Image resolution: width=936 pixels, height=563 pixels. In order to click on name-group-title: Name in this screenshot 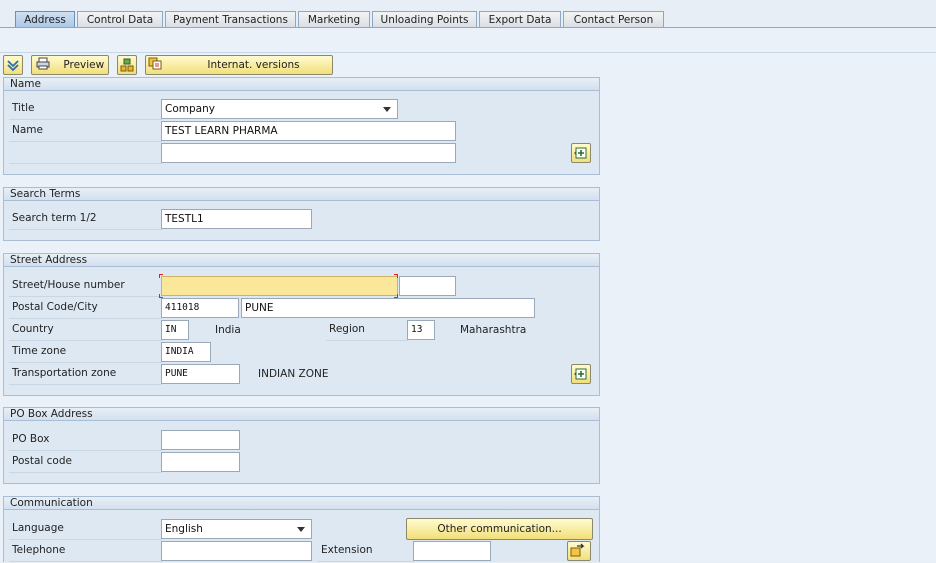, I will do `click(301, 84)`.